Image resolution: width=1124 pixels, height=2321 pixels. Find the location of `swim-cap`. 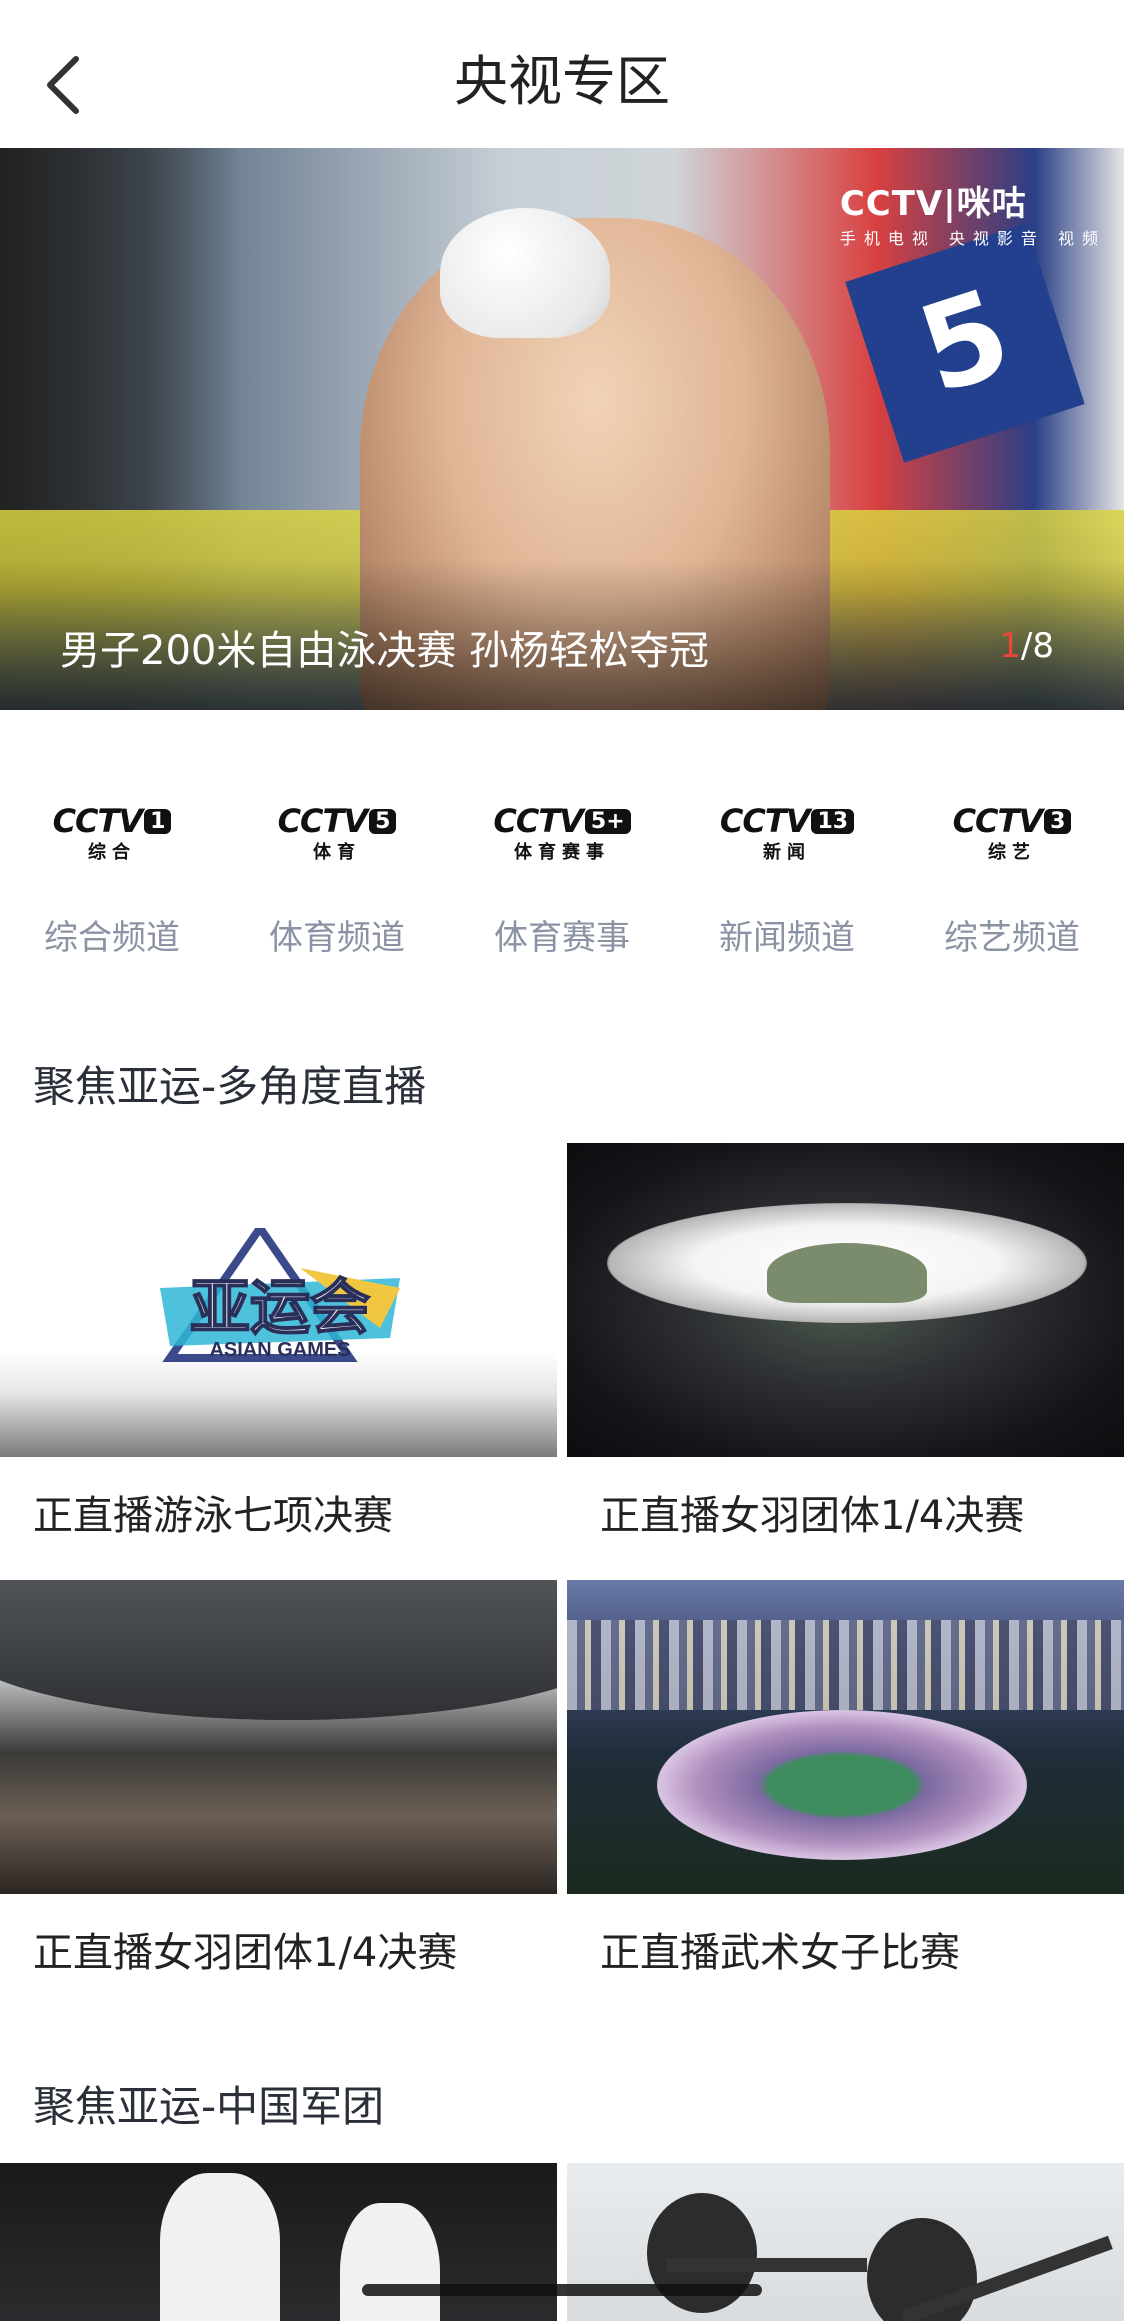

swim-cap is located at coordinates (525, 273).